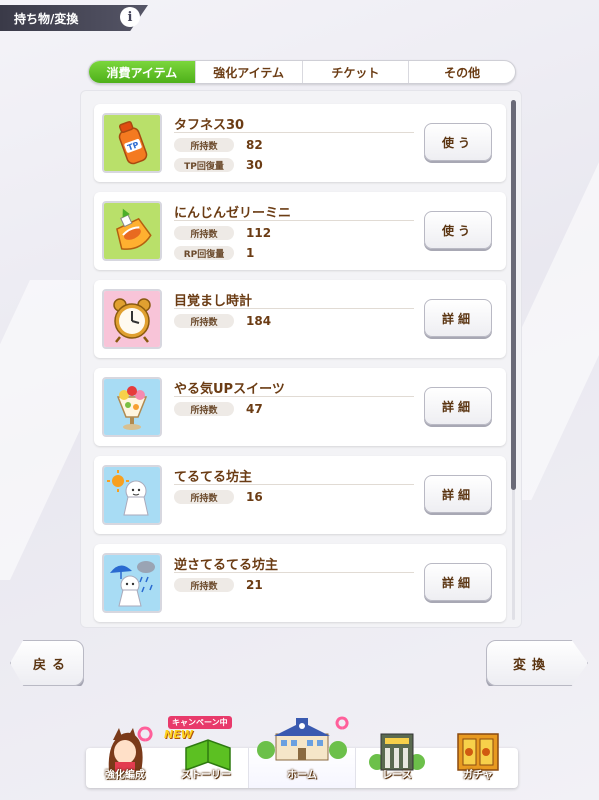  What do you see at coordinates (300, 143) in the screenshot?
I see `list-item: TP タフネス30 所持数 82 TP回復量 30 使う` at bounding box center [300, 143].